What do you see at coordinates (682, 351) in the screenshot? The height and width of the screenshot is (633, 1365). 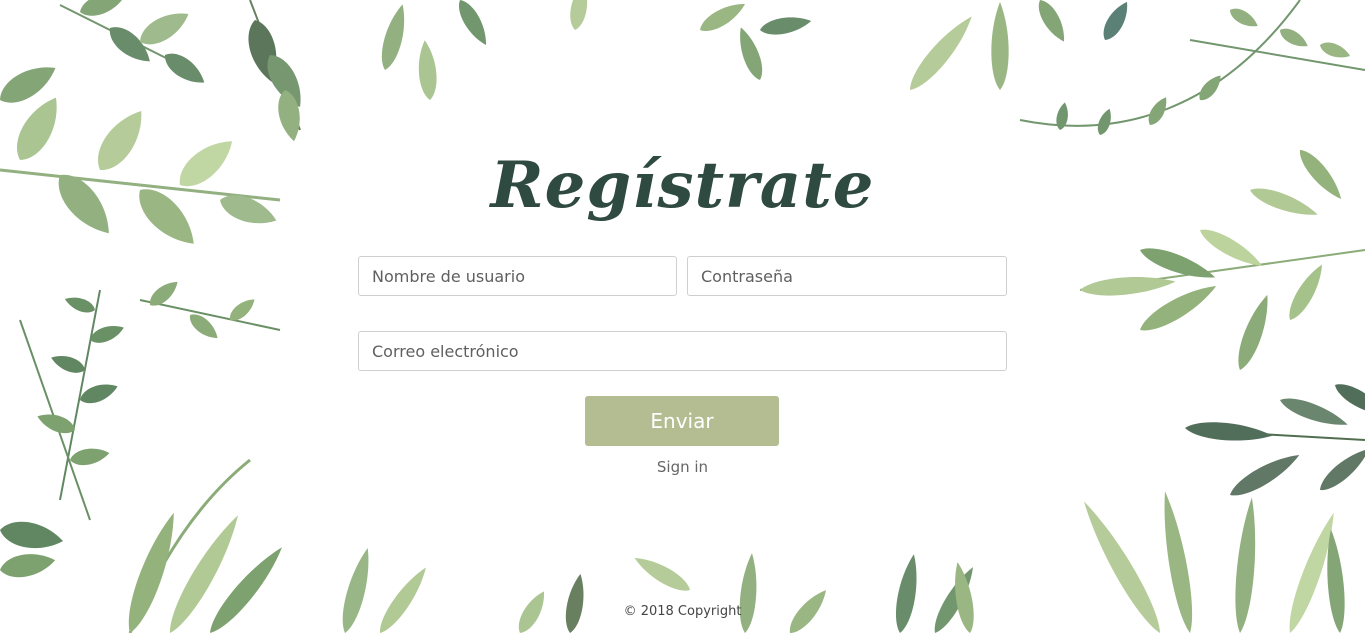 I see `email-input` at bounding box center [682, 351].